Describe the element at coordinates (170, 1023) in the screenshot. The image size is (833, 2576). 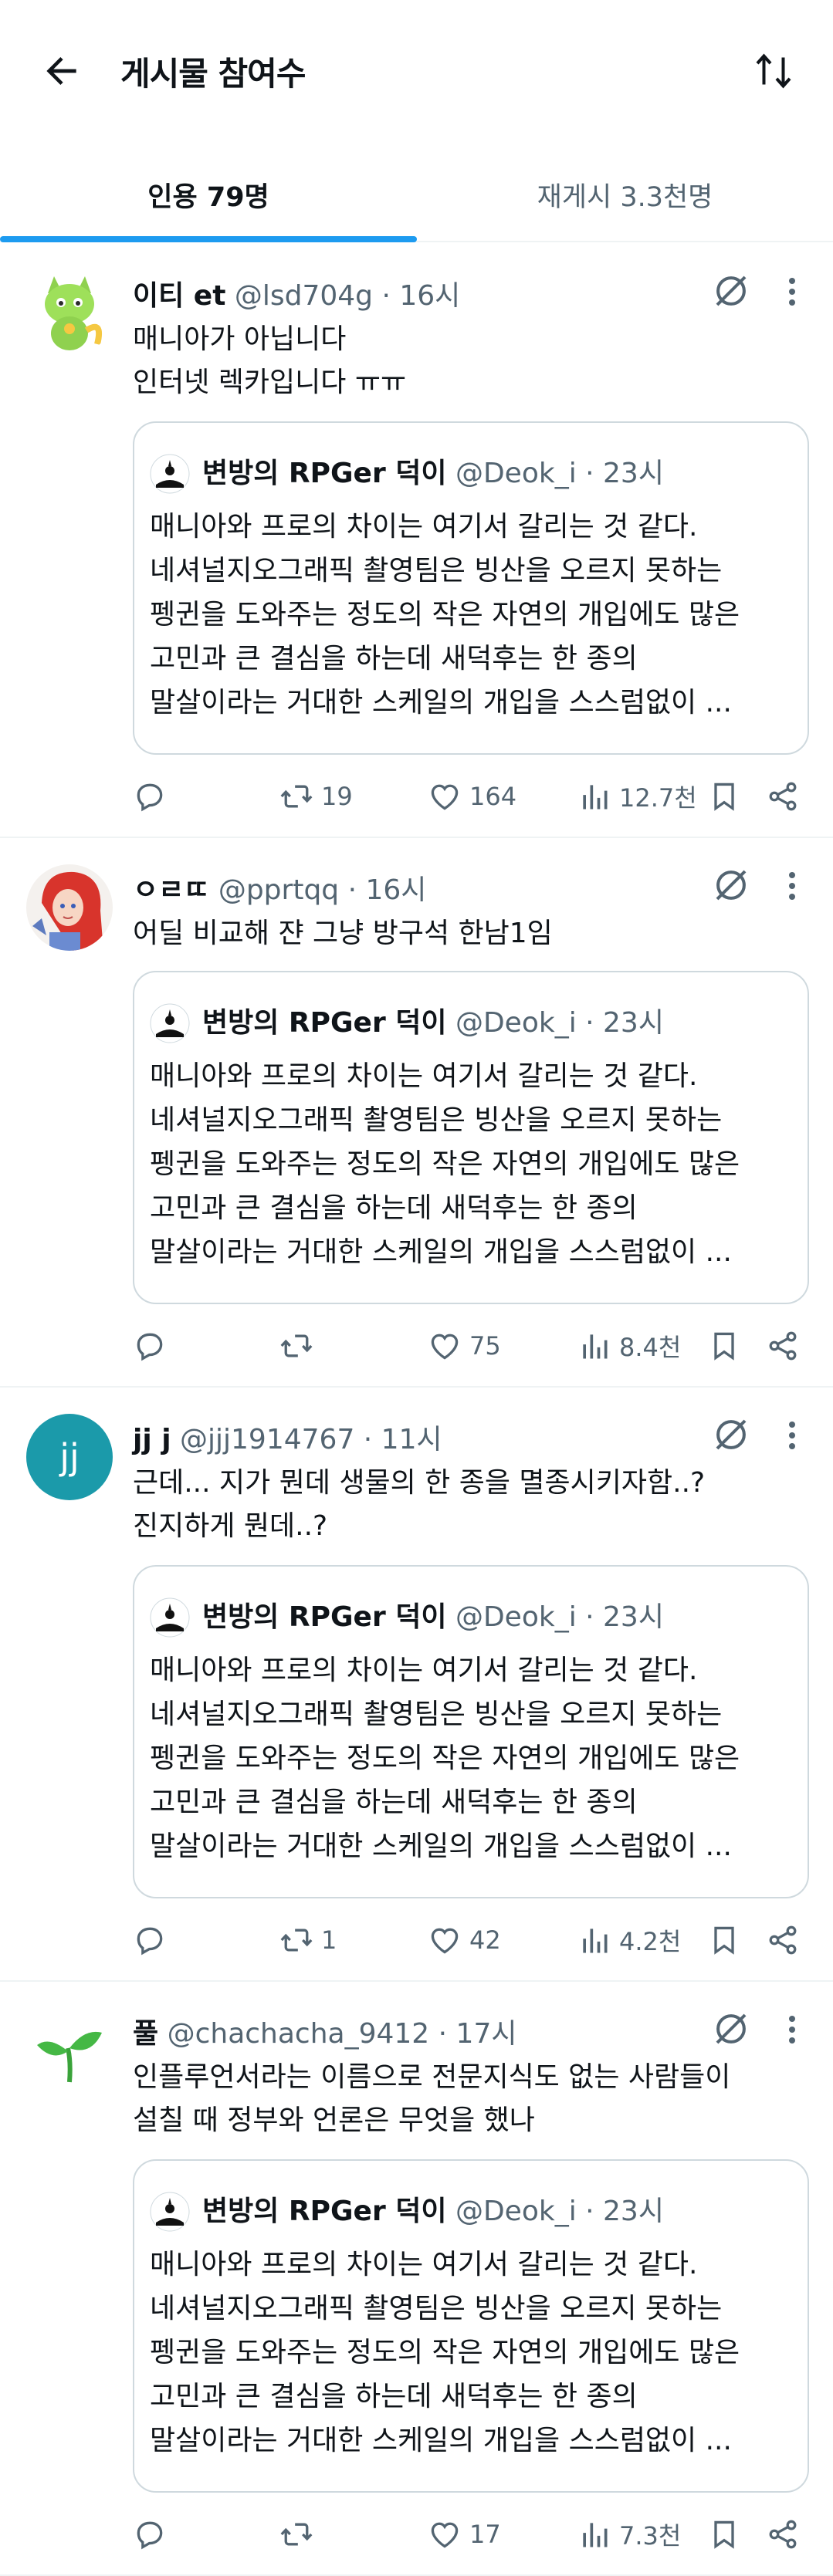
I see `quoted-avatar` at that location.